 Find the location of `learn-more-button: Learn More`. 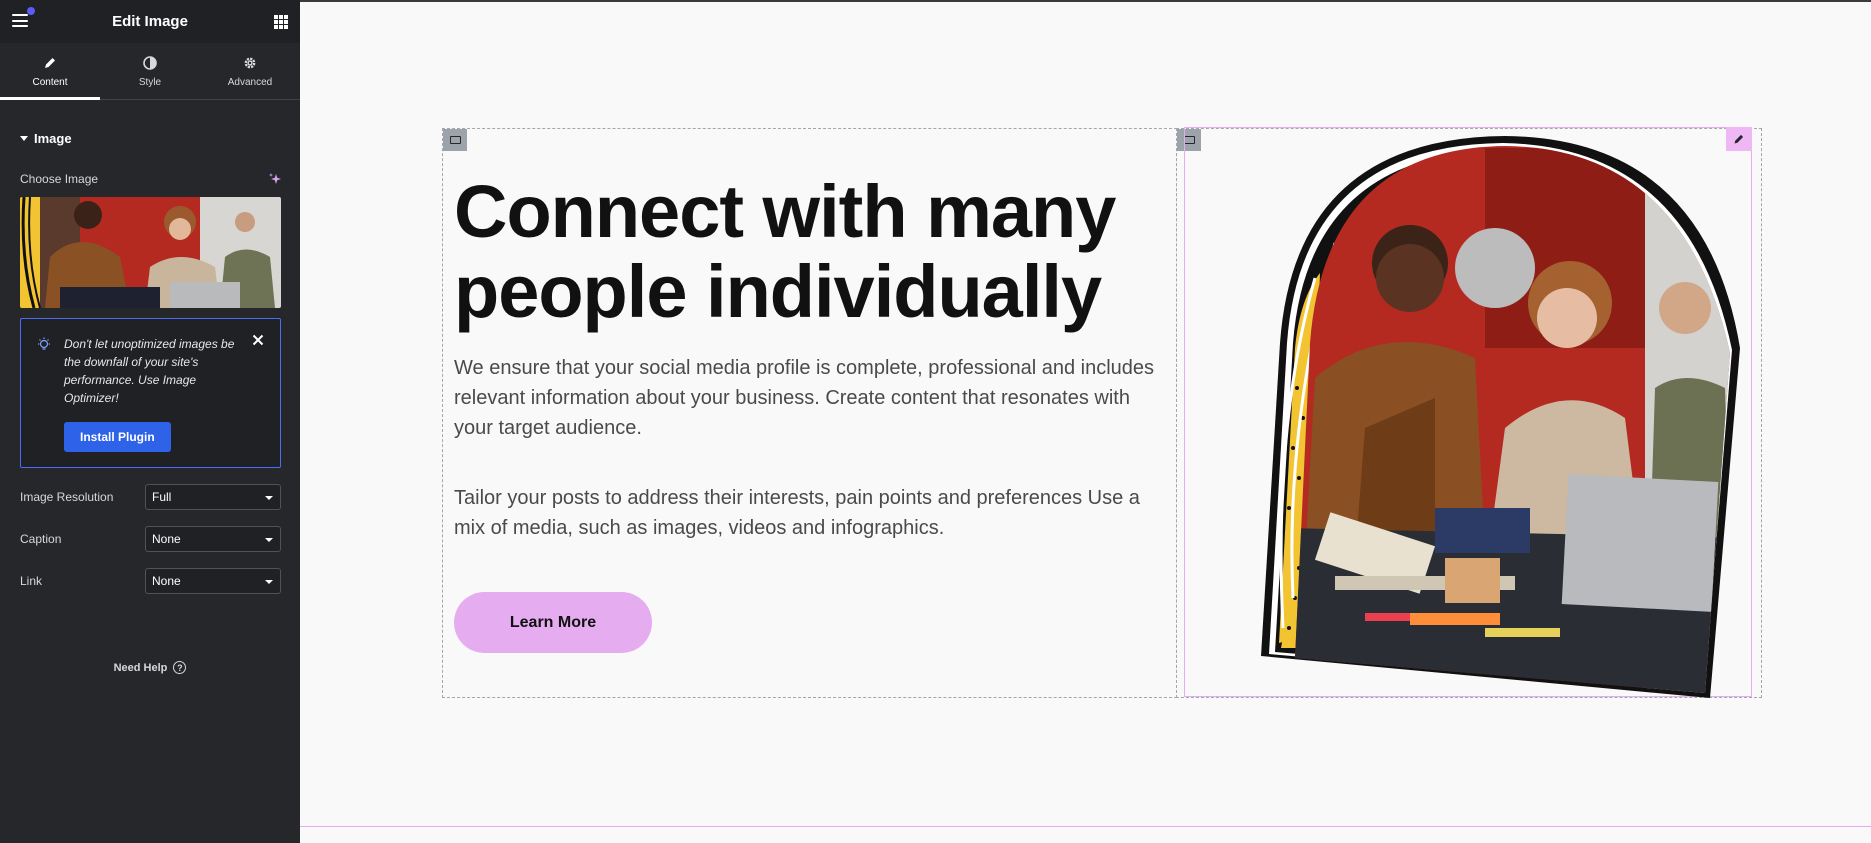

learn-more-button: Learn More is located at coordinates (553, 622).